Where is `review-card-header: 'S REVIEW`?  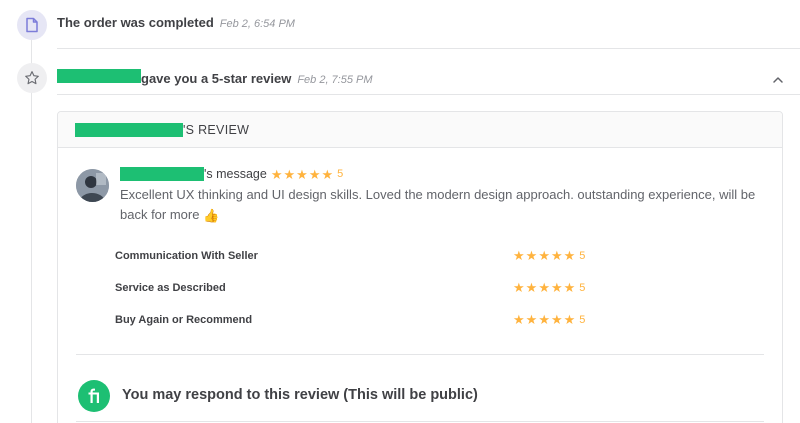
review-card-header: 'S REVIEW is located at coordinates (420, 130).